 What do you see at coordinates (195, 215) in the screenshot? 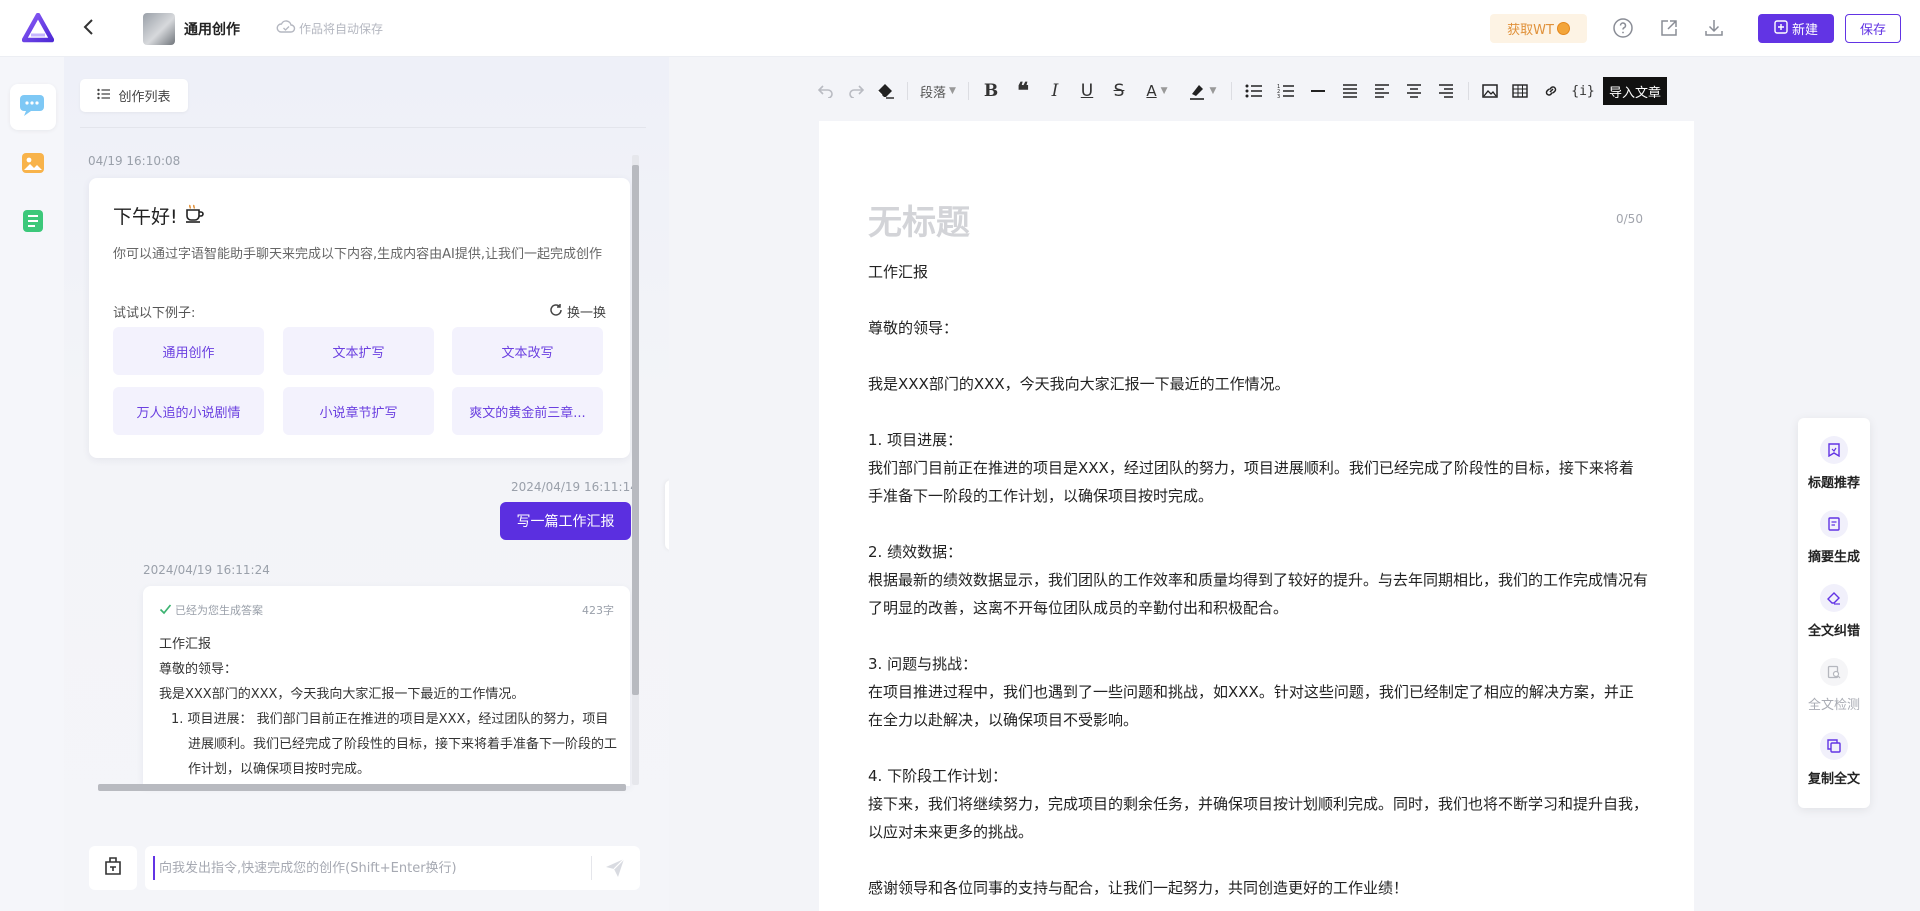
I see `coffee-icon` at bounding box center [195, 215].